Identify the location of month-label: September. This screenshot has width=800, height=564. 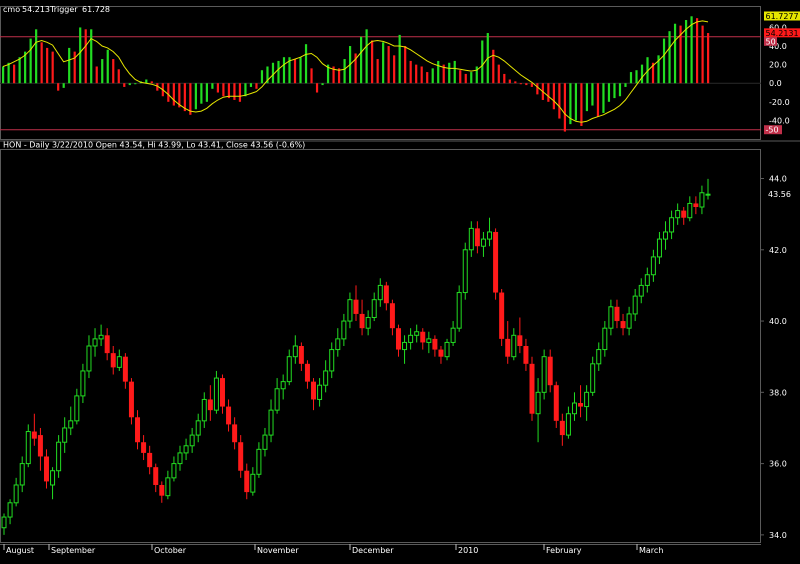
(73, 550).